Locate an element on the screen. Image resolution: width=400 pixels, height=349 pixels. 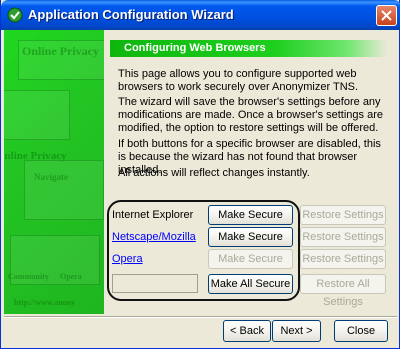
make-secure-netscape-button: Make Secure is located at coordinates (250, 237).